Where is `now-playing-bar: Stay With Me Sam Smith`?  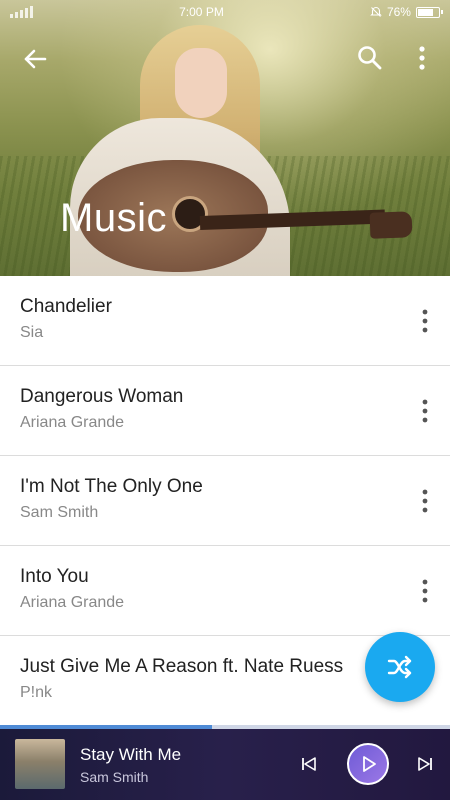 now-playing-bar: Stay With Me Sam Smith is located at coordinates (225, 764).